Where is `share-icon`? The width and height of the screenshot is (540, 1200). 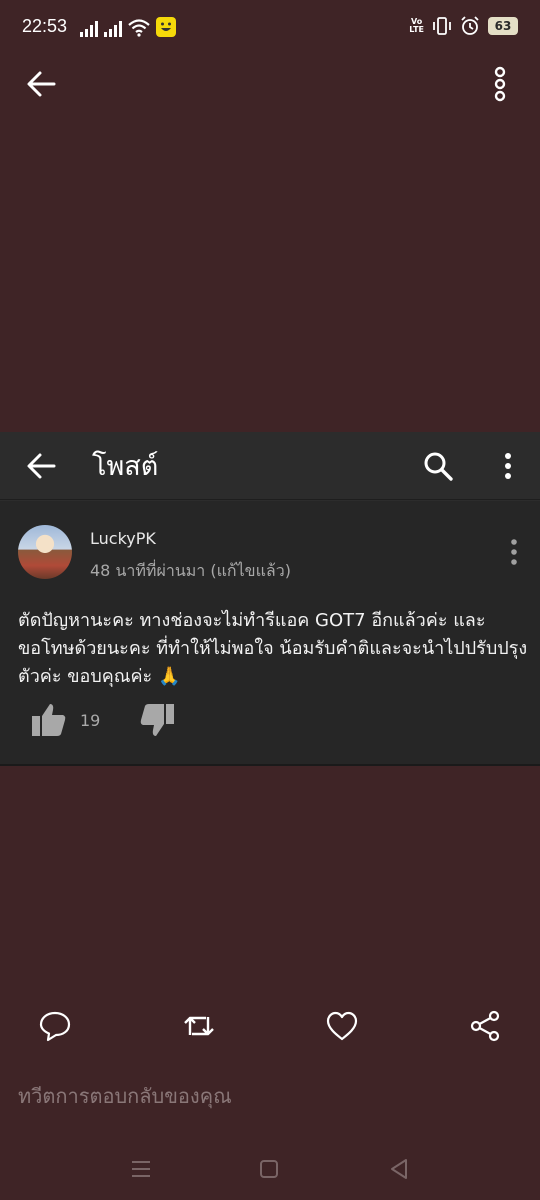 share-icon is located at coordinates (485, 1026).